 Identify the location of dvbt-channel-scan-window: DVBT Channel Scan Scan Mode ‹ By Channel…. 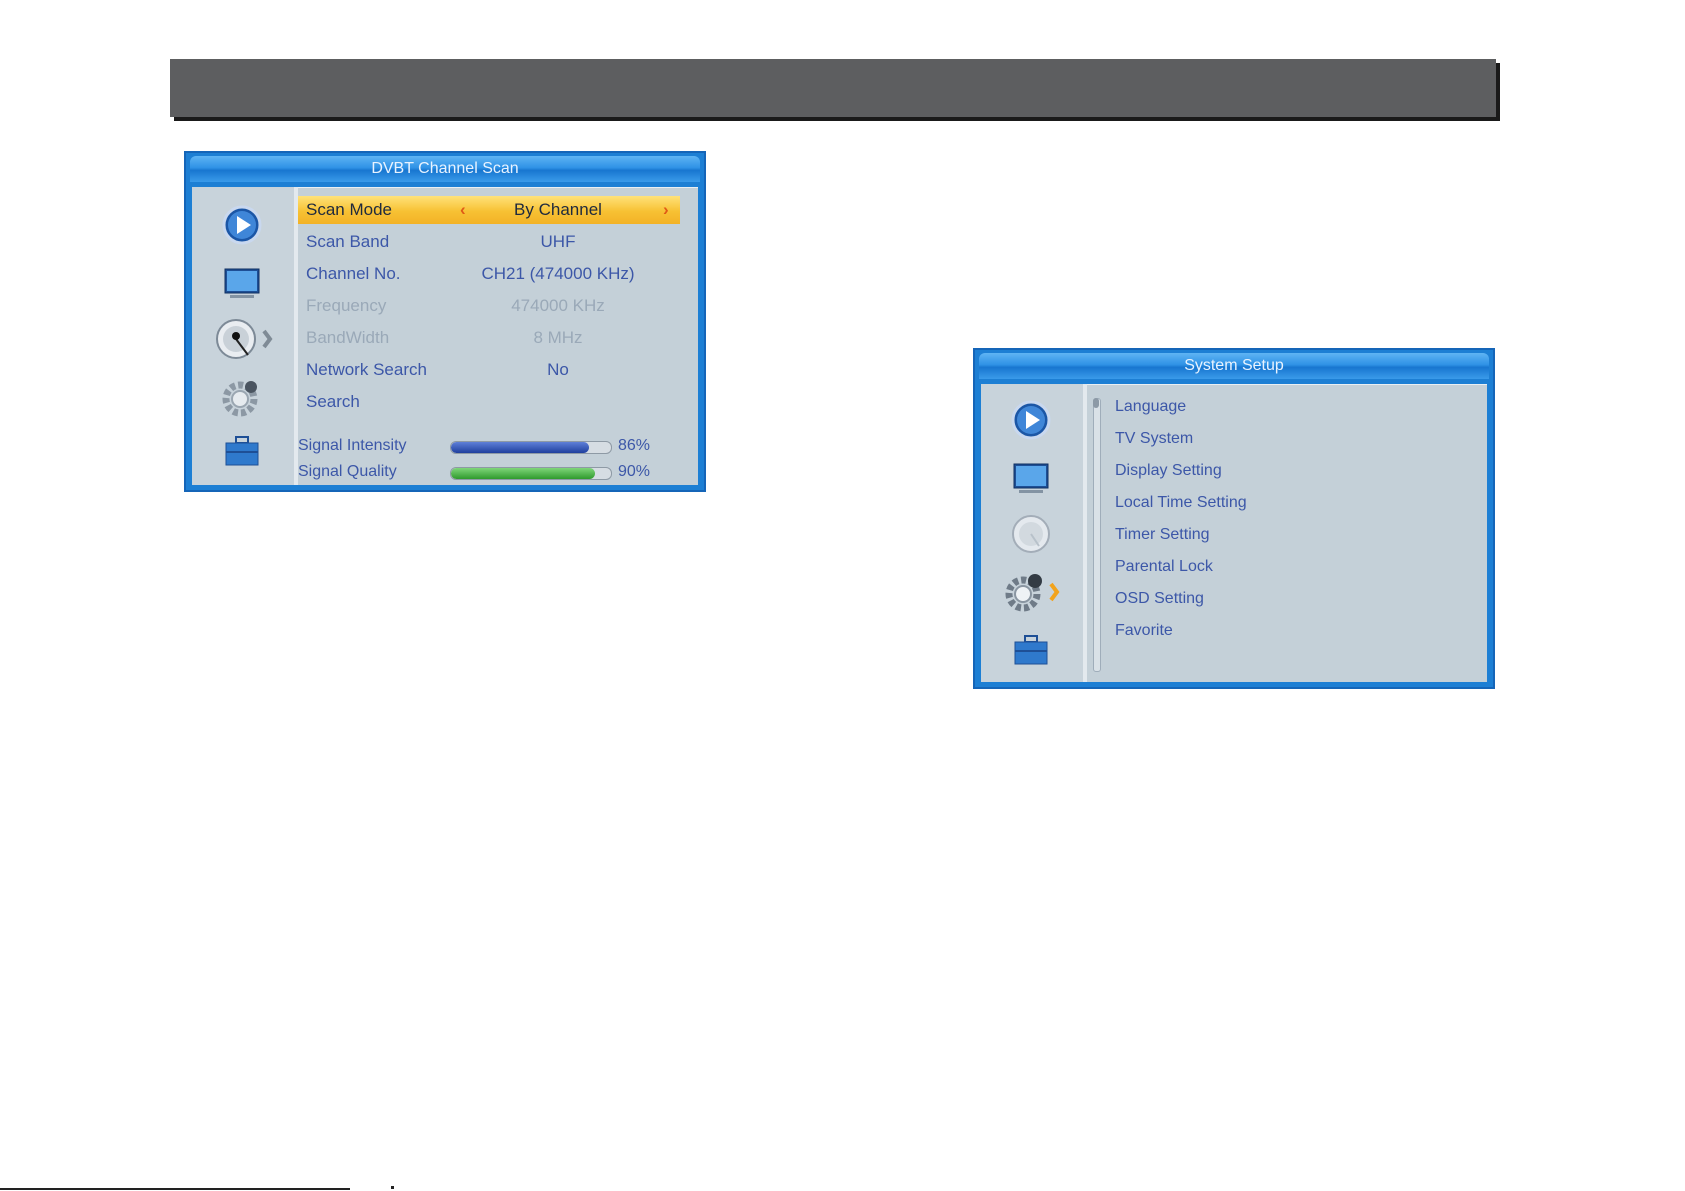
(445, 321).